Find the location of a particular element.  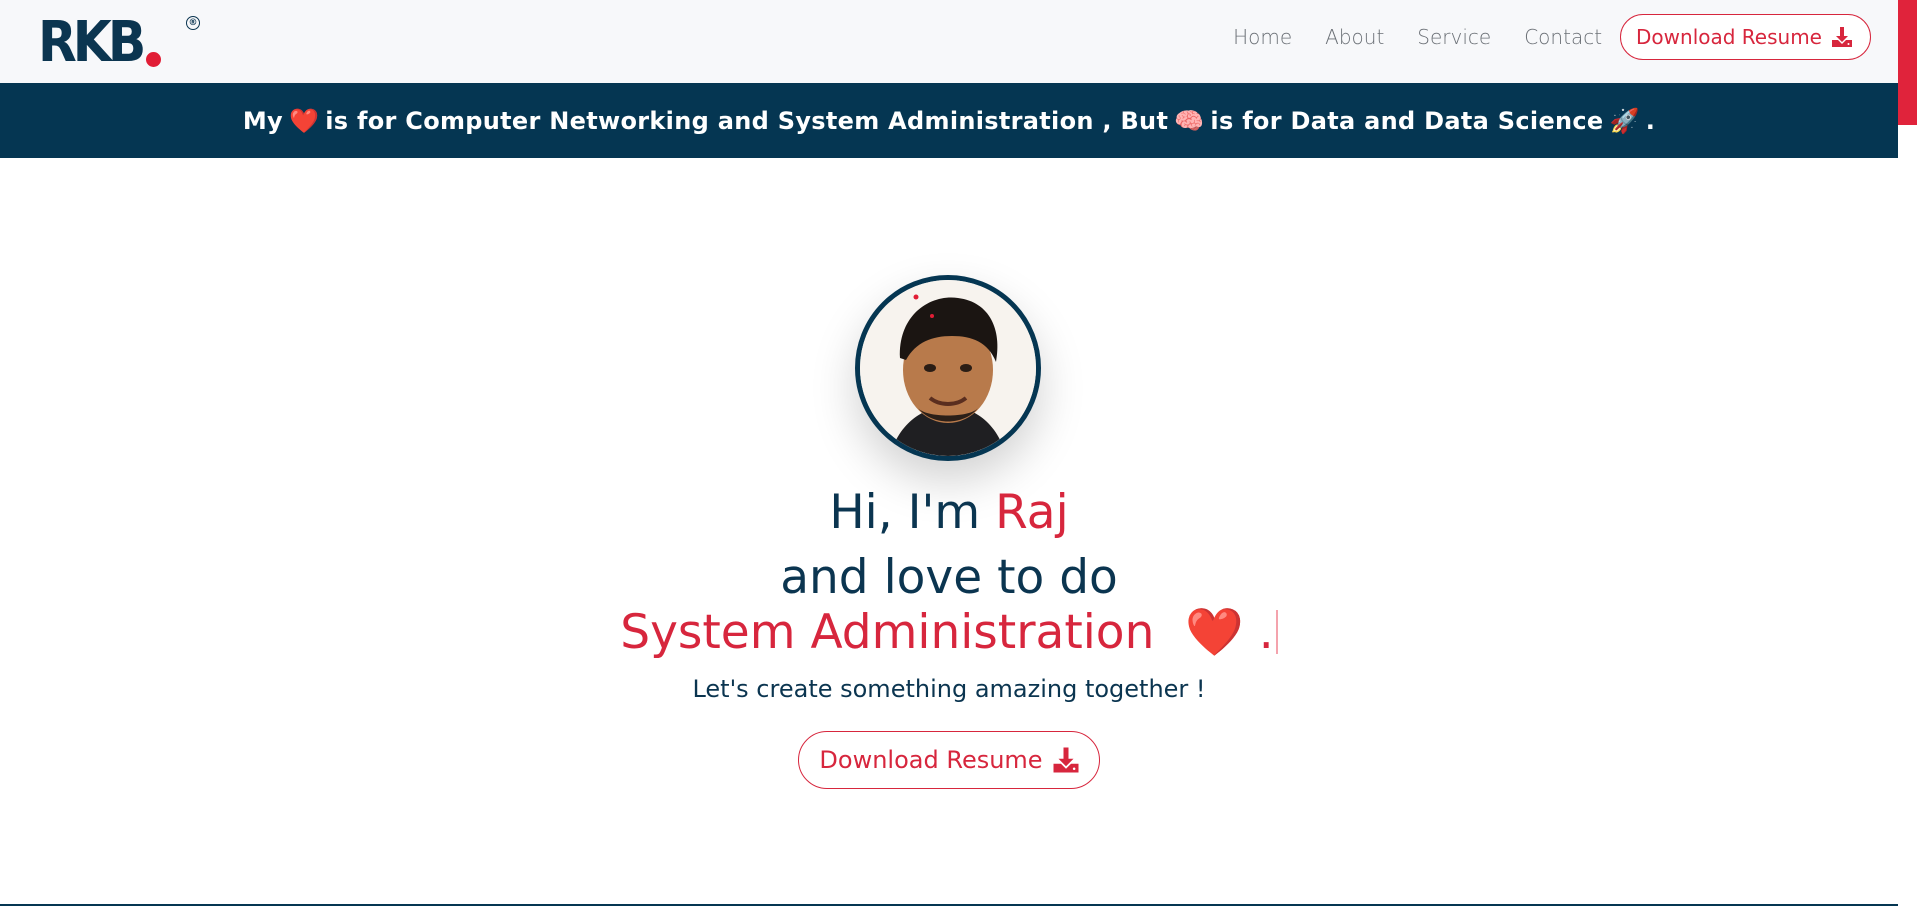

registered-mark: ® is located at coordinates (193, 23).